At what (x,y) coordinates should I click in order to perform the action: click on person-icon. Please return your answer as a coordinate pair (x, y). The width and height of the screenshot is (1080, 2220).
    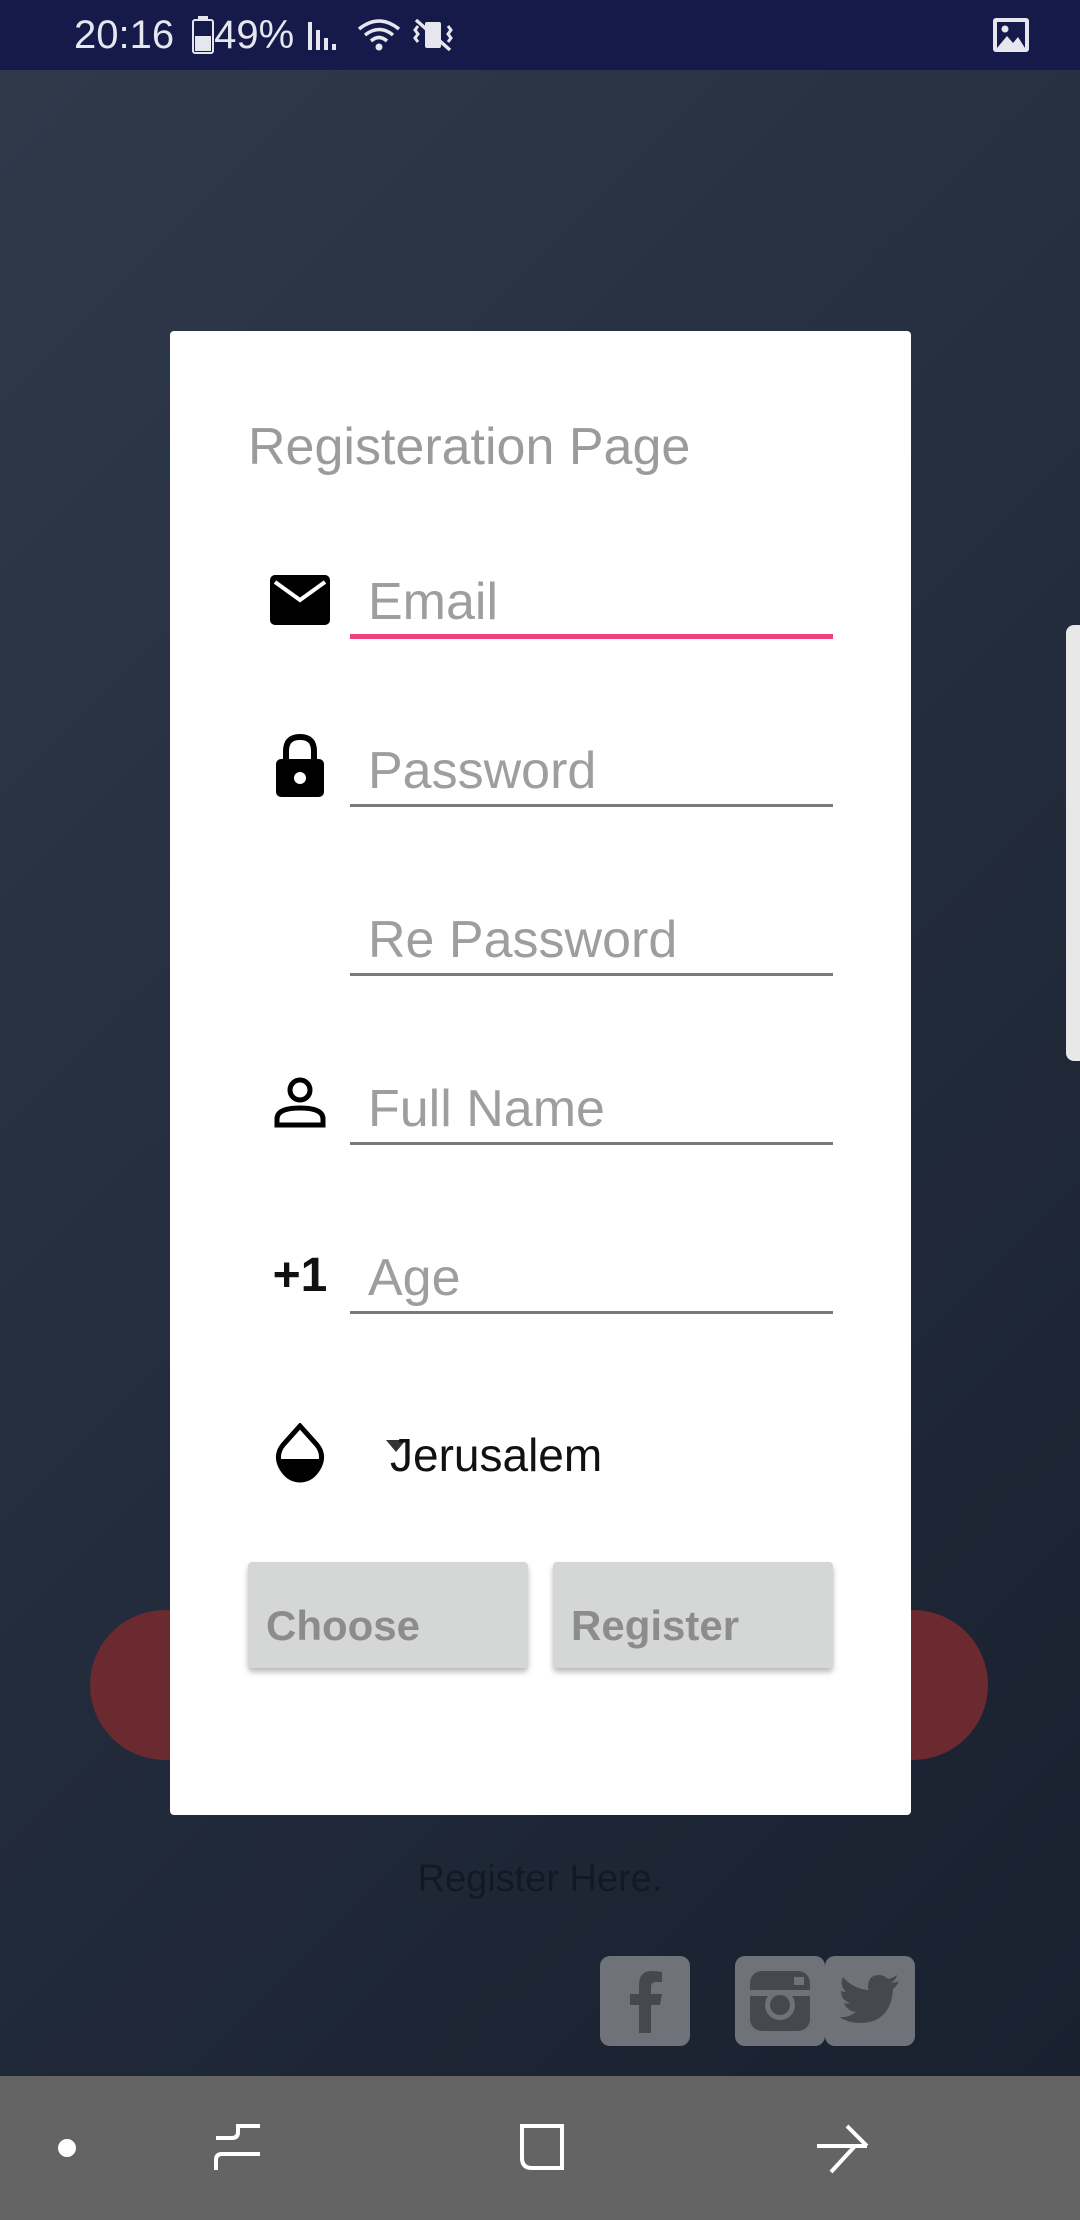
    Looking at the image, I should click on (300, 1103).